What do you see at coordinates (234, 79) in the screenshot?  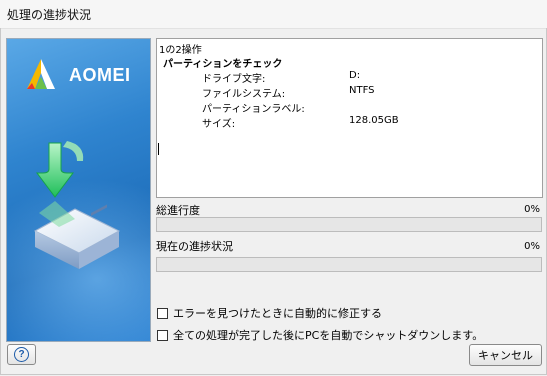 I see `detail-label: ドライブ文字:` at bounding box center [234, 79].